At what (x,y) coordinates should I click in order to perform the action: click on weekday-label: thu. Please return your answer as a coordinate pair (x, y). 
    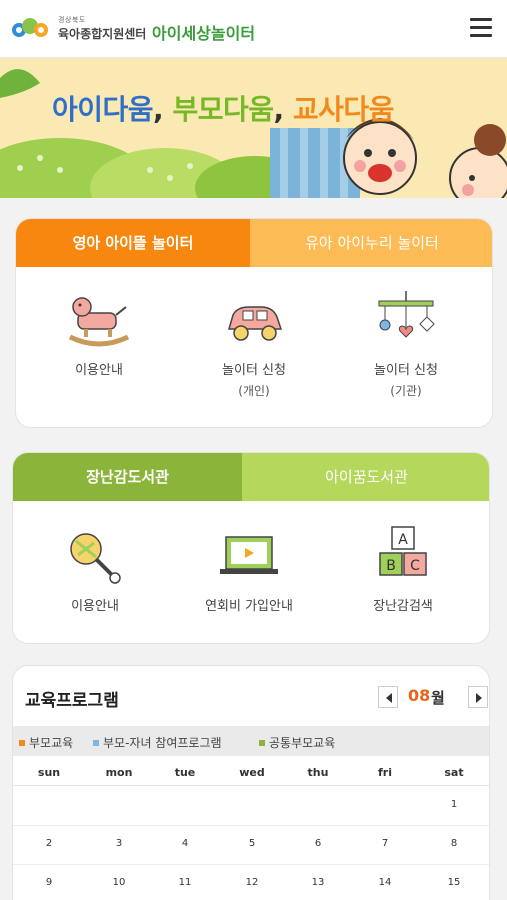
    Looking at the image, I should click on (318, 772).